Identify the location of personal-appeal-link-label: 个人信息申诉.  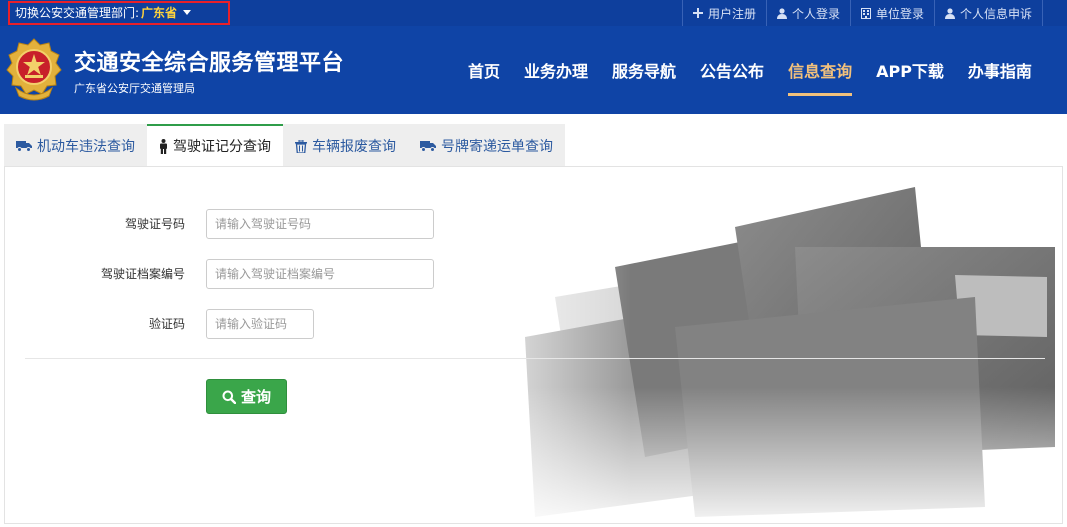
(995, 13).